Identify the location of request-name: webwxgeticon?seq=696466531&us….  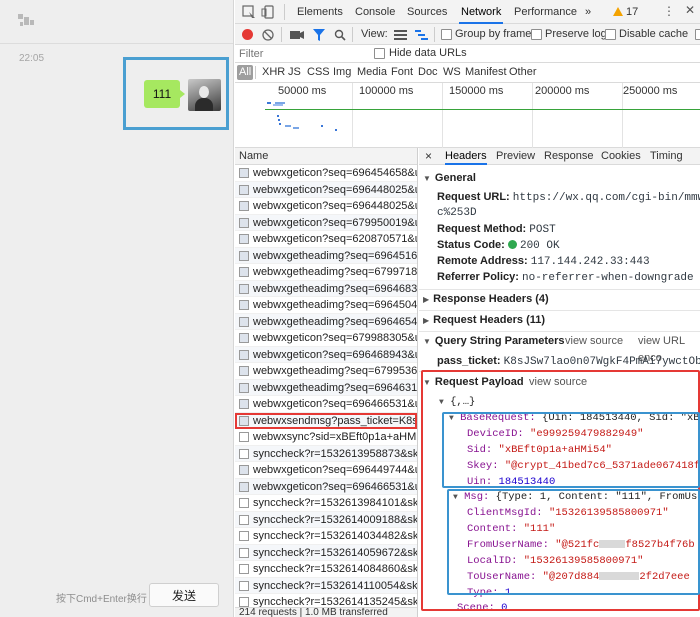
(335, 486).